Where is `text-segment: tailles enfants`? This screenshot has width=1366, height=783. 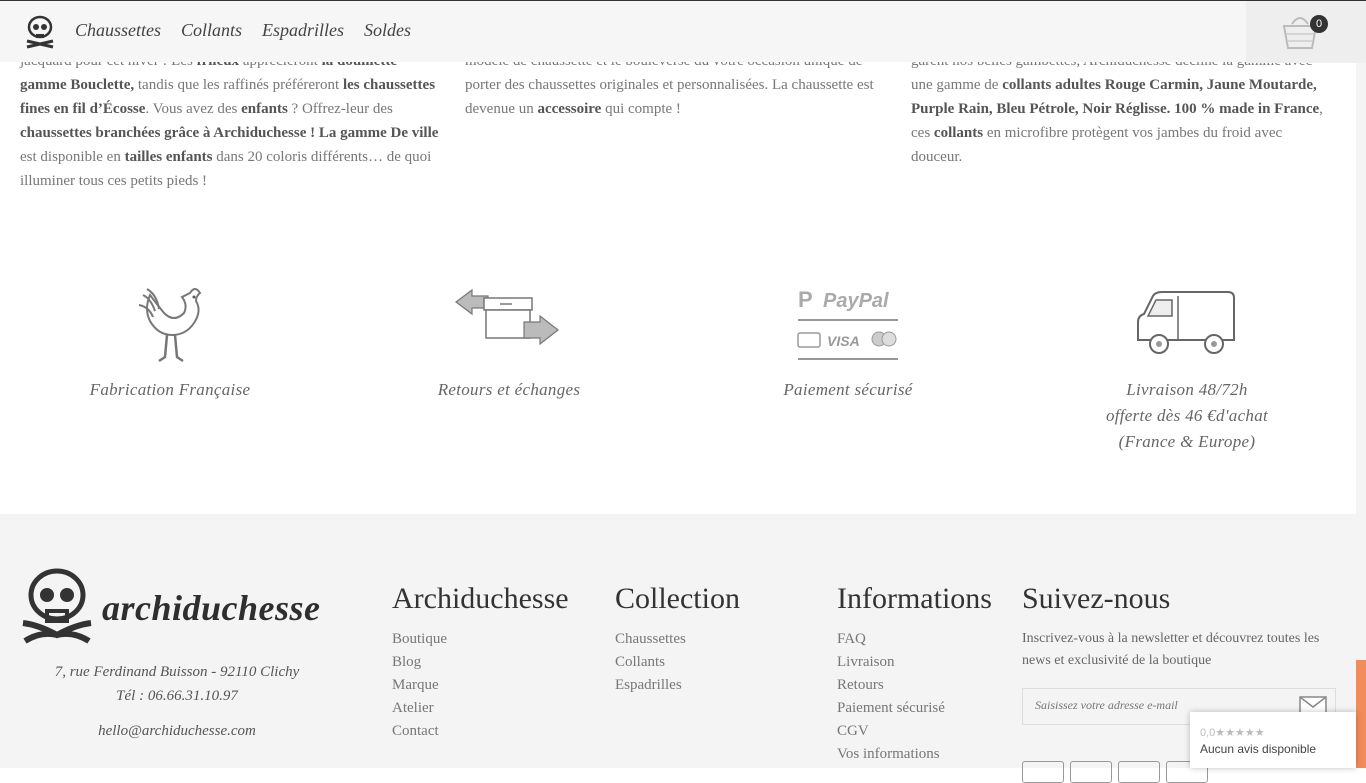 text-segment: tailles enfants is located at coordinates (168, 157).